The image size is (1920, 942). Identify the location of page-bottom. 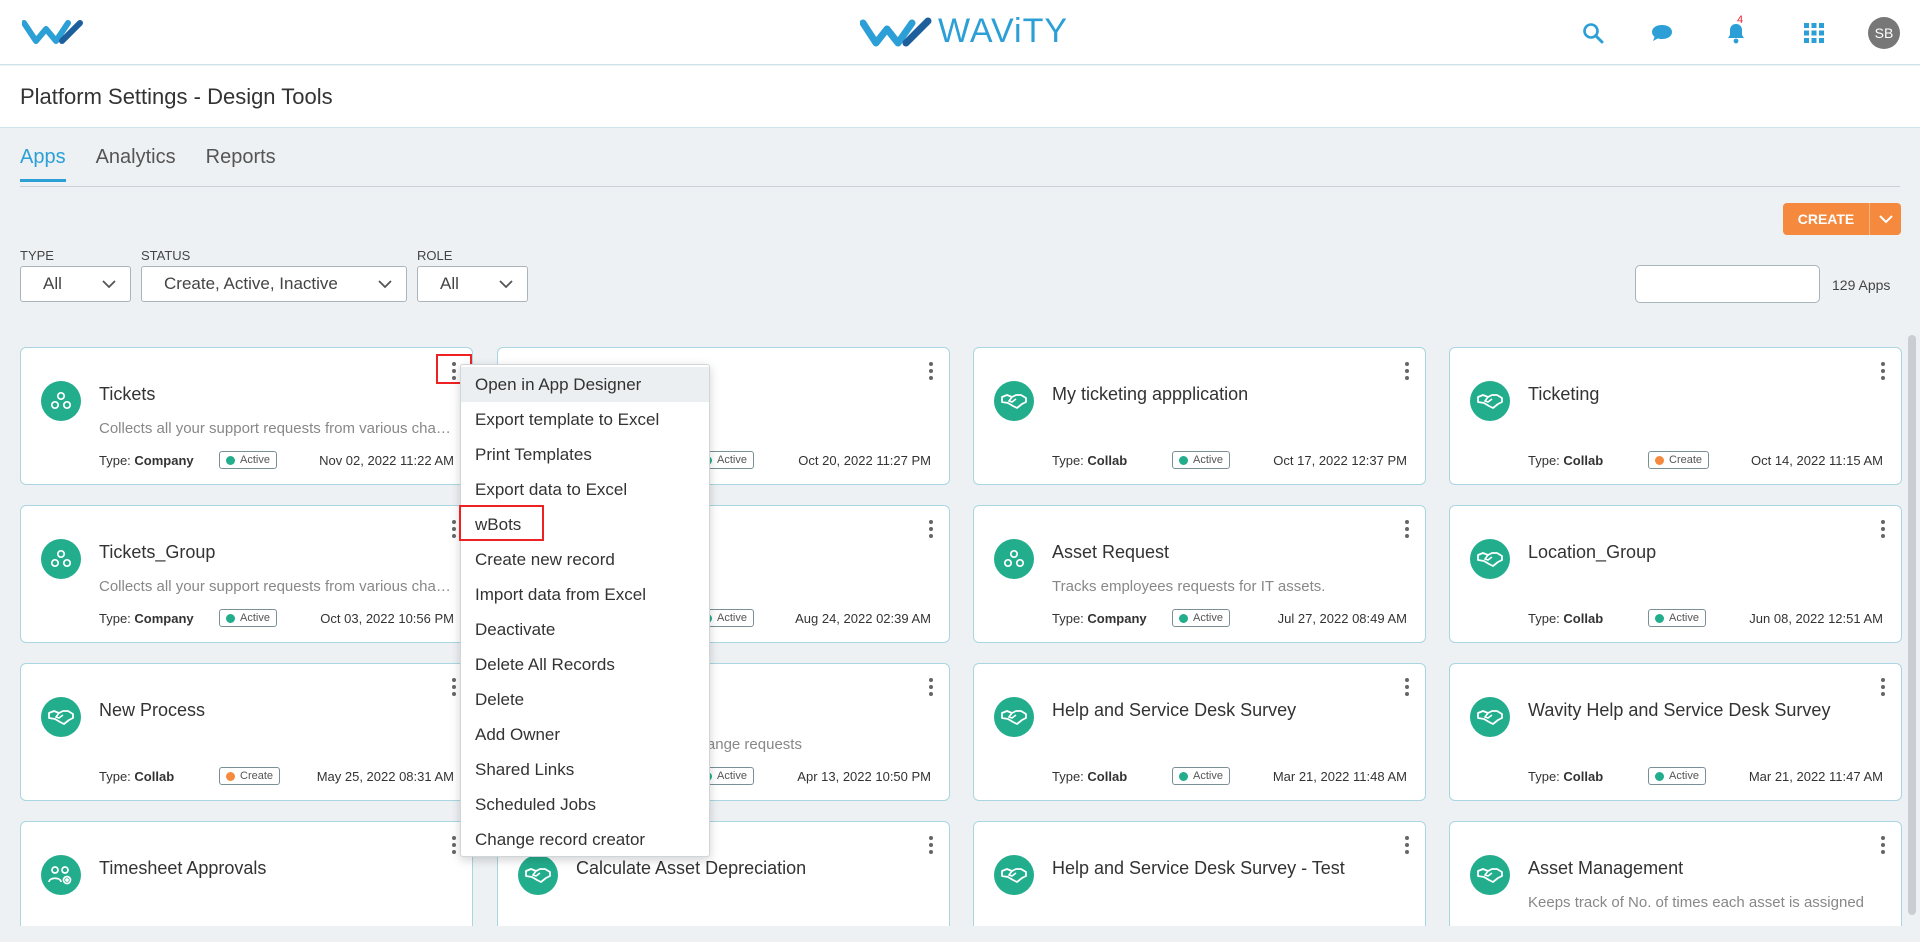
(960, 934).